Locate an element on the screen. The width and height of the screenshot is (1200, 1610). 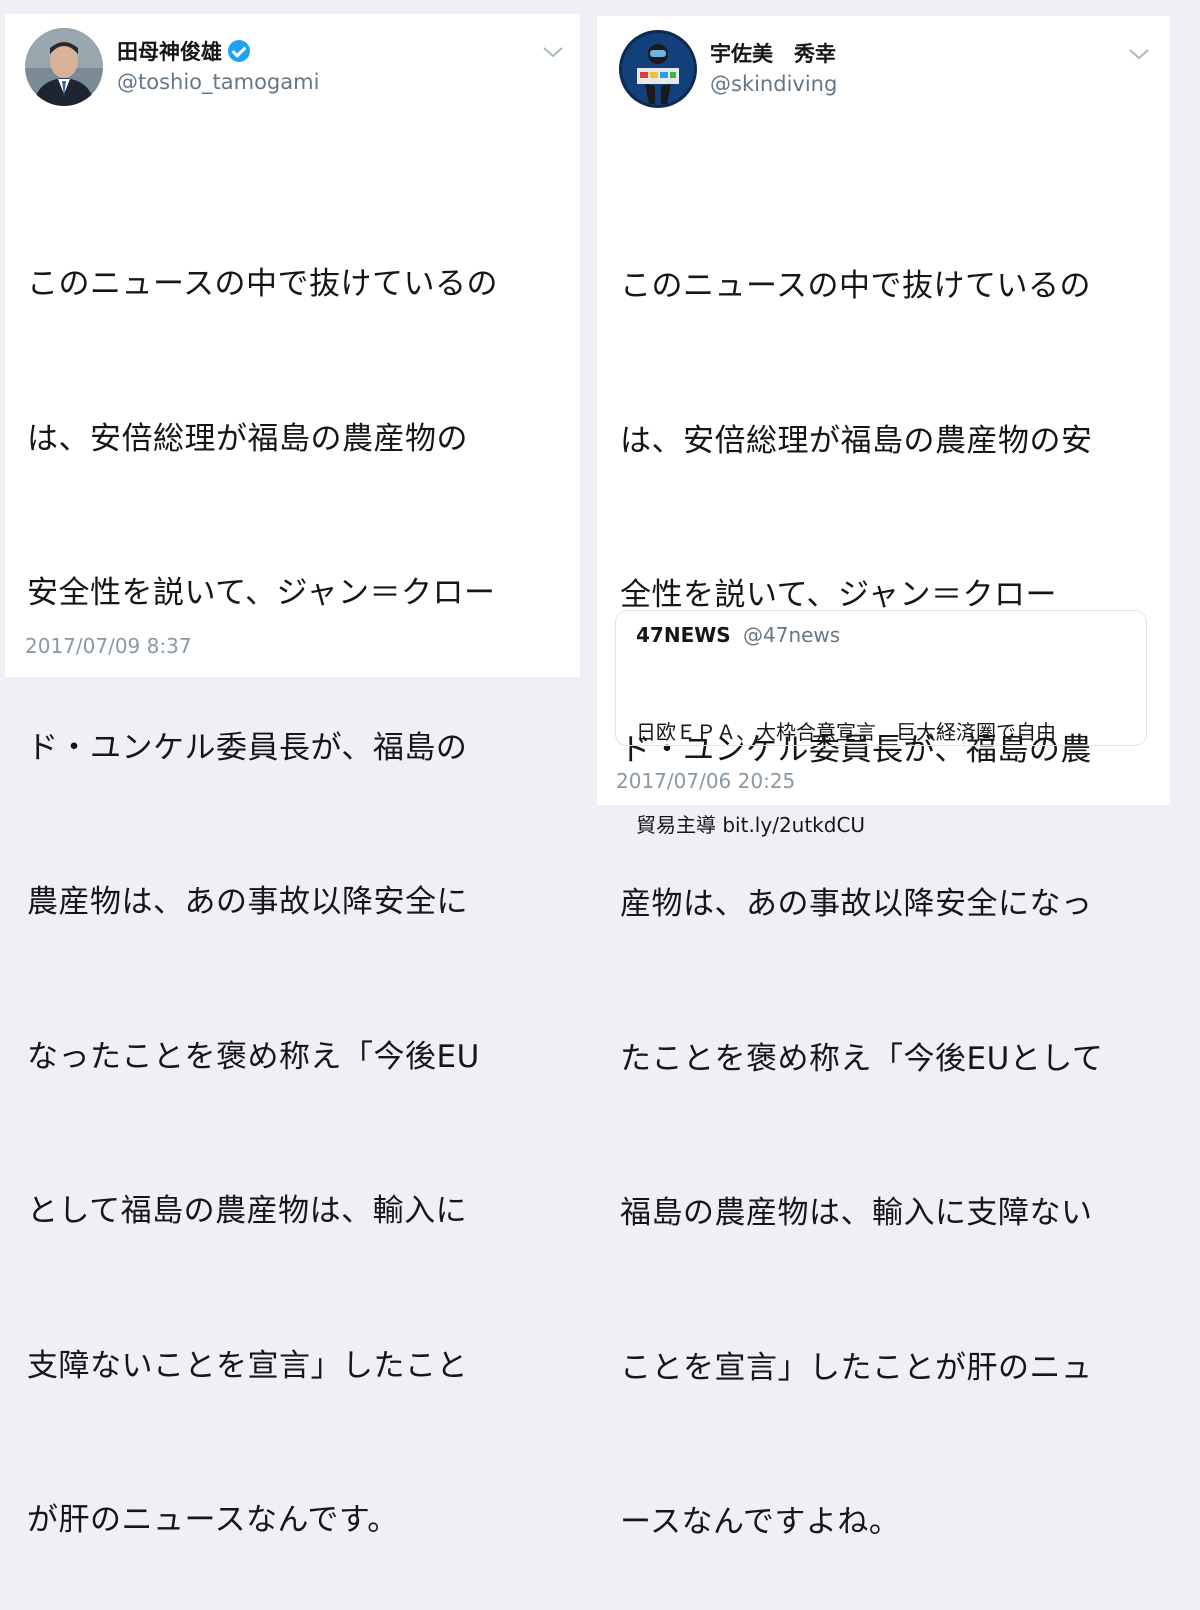
author-name: 宇佐美 秀幸 is located at coordinates (773, 53).